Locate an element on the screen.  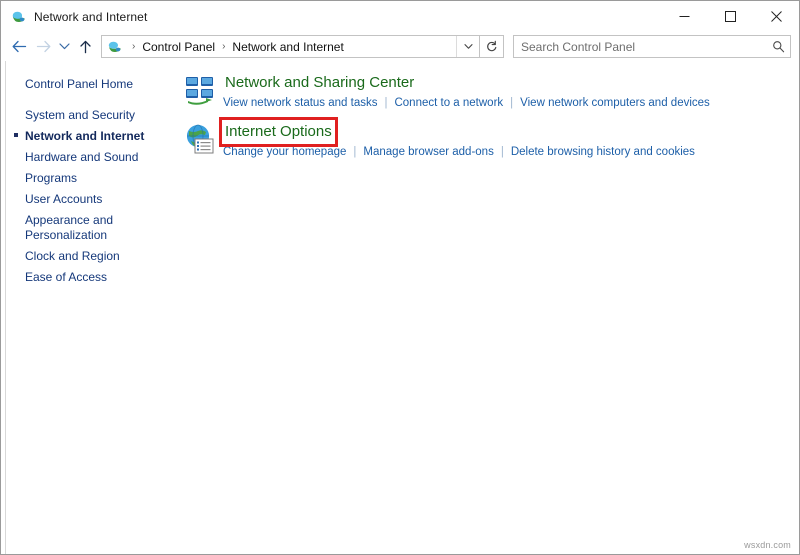
breadcrumb-item-network-and-internet: Network and Internet is located at coordinates (287, 47).